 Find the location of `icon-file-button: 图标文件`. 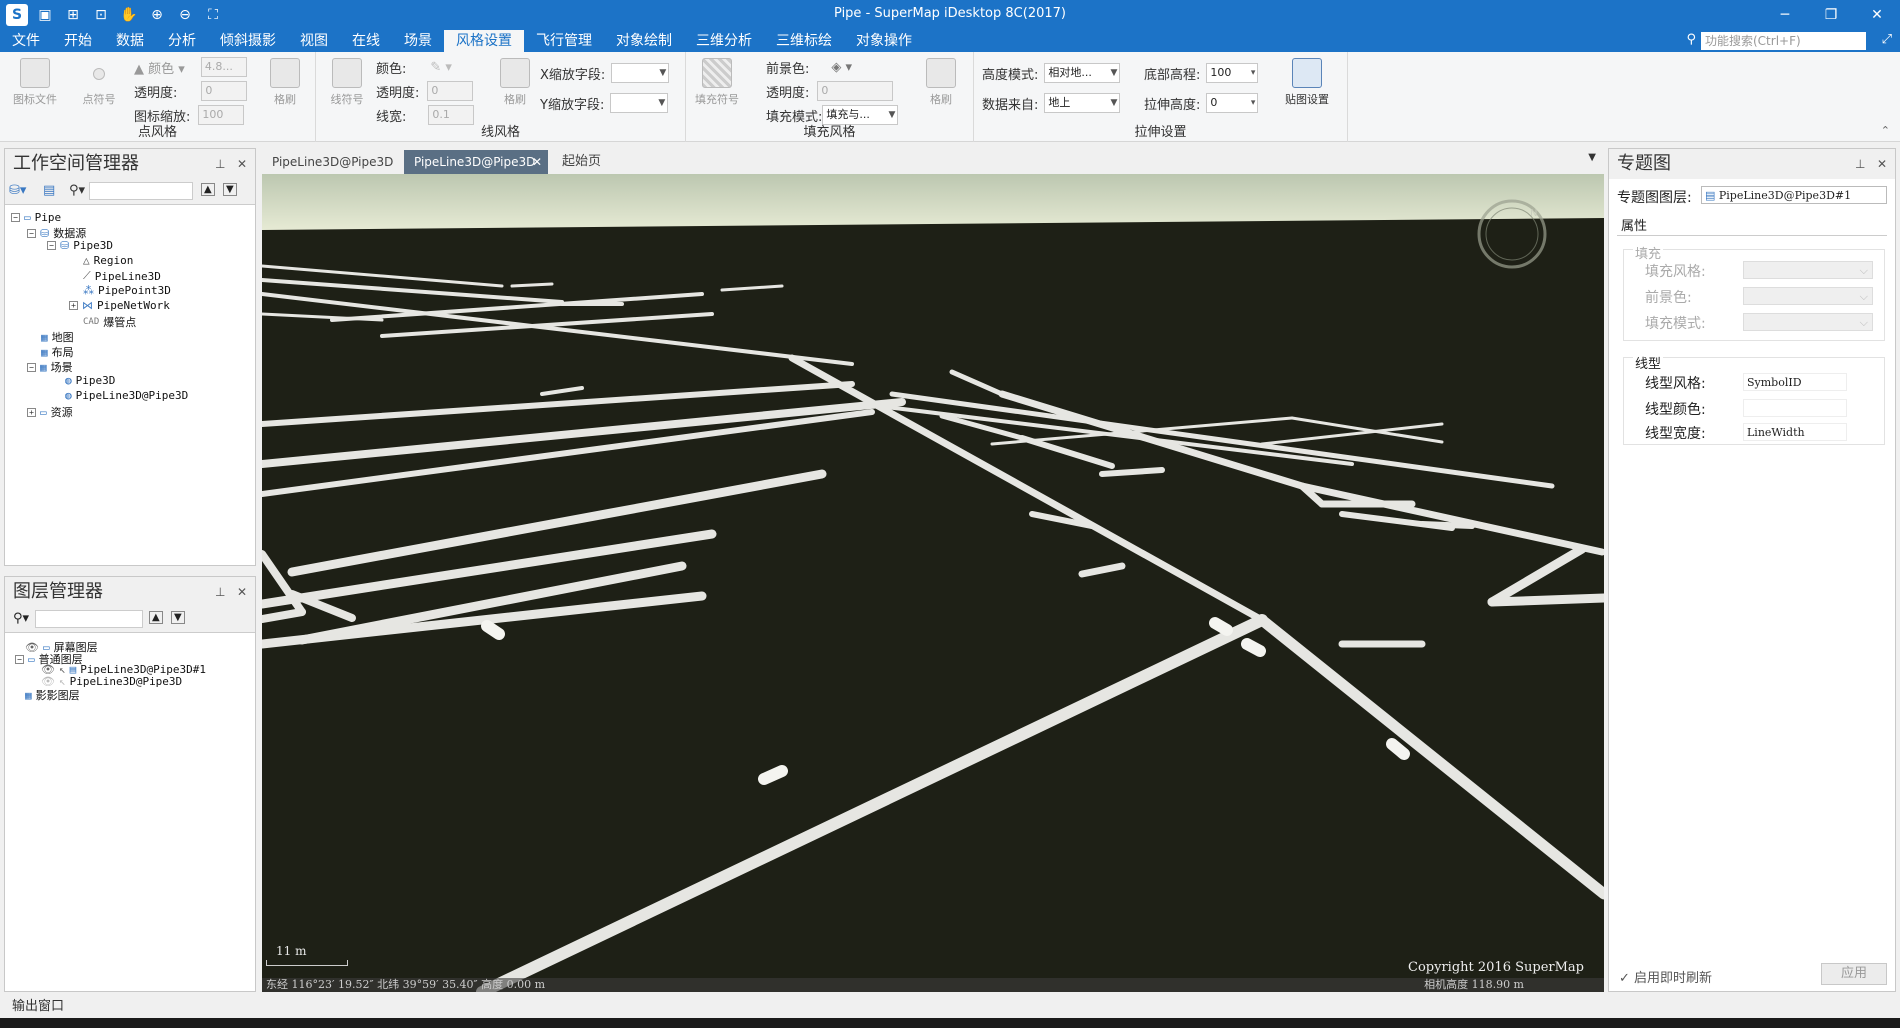

icon-file-button: 图标文件 is located at coordinates (35, 81).